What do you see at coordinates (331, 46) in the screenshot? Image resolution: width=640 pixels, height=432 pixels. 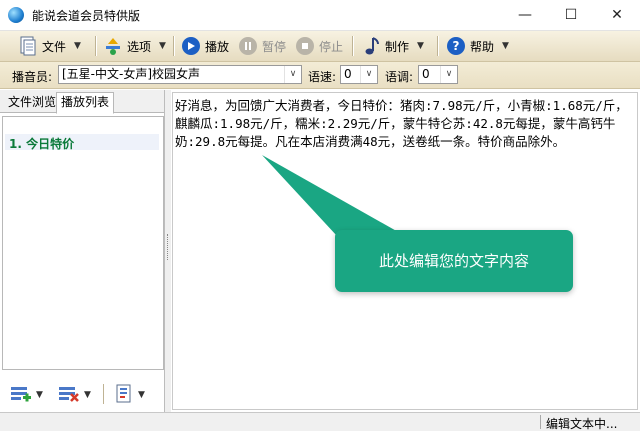 I see `stop-label: 停止` at bounding box center [331, 46].